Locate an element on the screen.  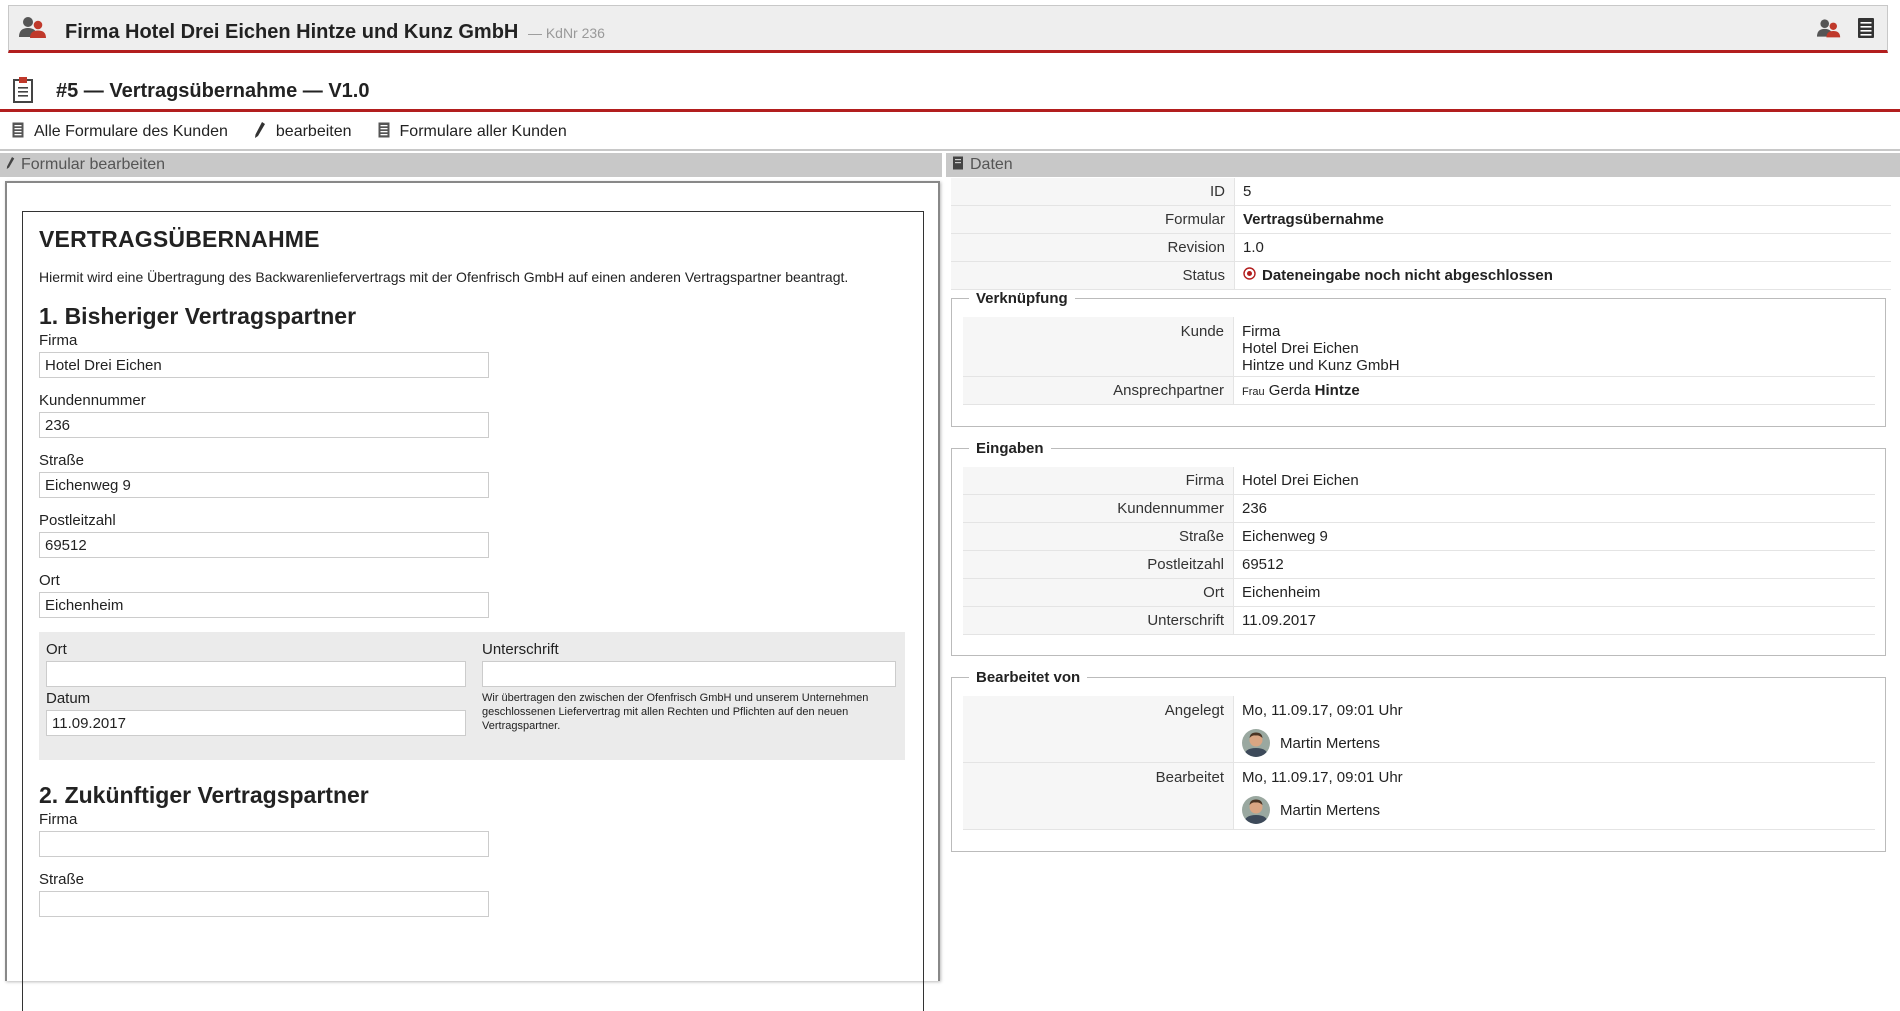
data-status-value: Dateneingabe noch nicht abgeschlossen is located at coordinates (1394, 275).